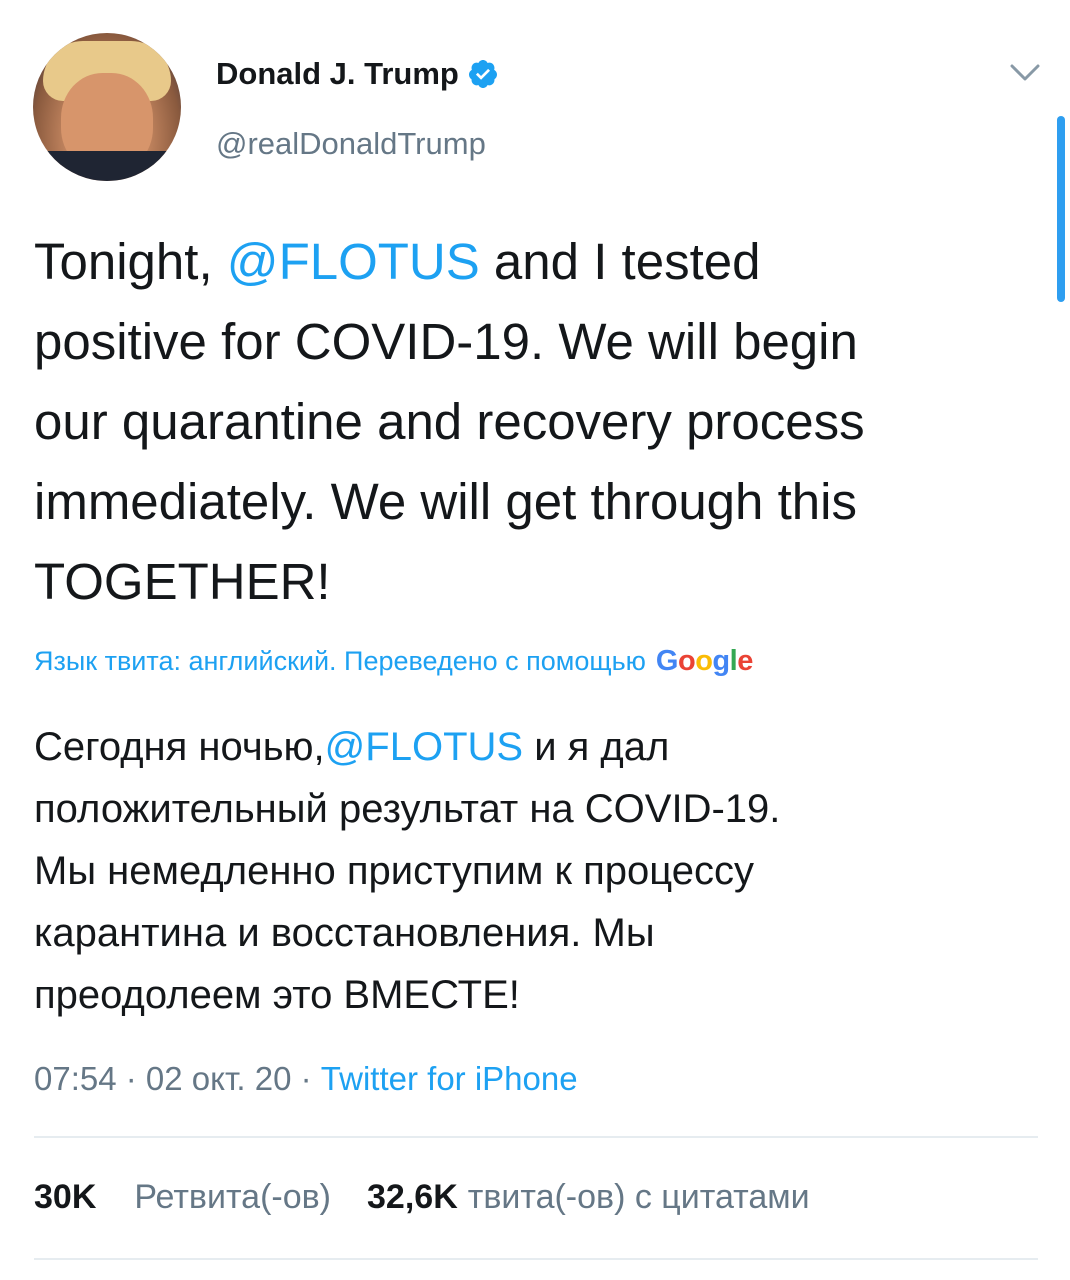  I want to click on retweets-count: 30K, so click(65, 1197).